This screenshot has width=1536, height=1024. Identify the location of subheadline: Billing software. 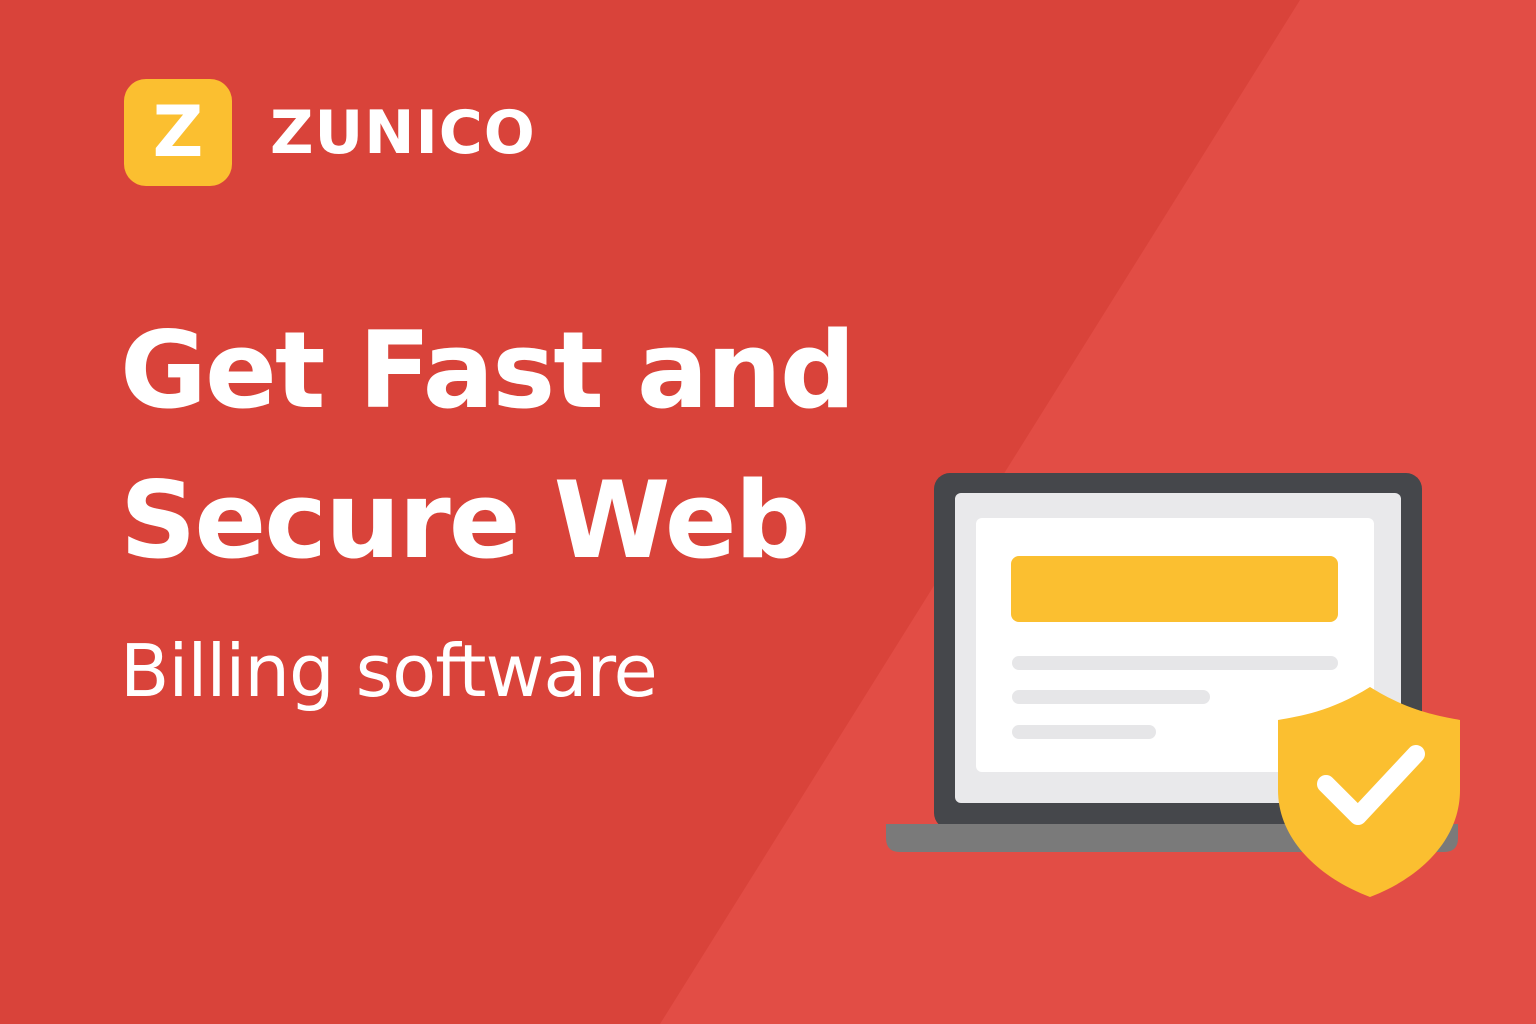
(389, 671).